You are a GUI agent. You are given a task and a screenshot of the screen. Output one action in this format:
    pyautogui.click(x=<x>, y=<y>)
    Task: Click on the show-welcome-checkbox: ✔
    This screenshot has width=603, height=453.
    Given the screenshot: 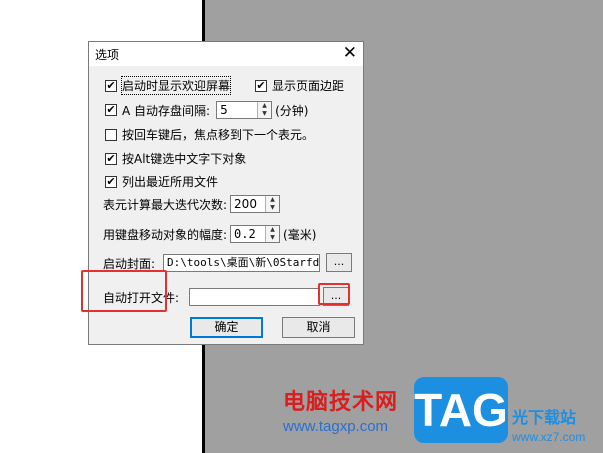 What is the action you would take?
    pyautogui.click(x=111, y=85)
    